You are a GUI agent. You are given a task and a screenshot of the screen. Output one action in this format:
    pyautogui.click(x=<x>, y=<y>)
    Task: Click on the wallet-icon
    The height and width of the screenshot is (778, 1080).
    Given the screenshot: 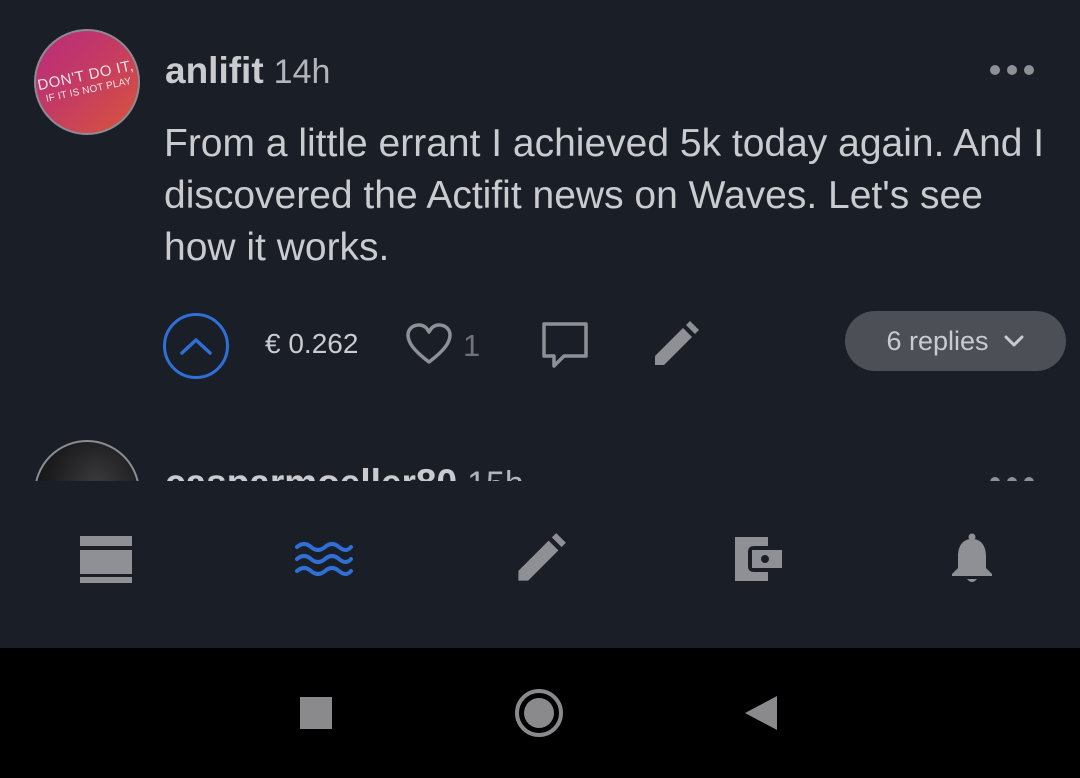 What is the action you would take?
    pyautogui.click(x=758, y=559)
    